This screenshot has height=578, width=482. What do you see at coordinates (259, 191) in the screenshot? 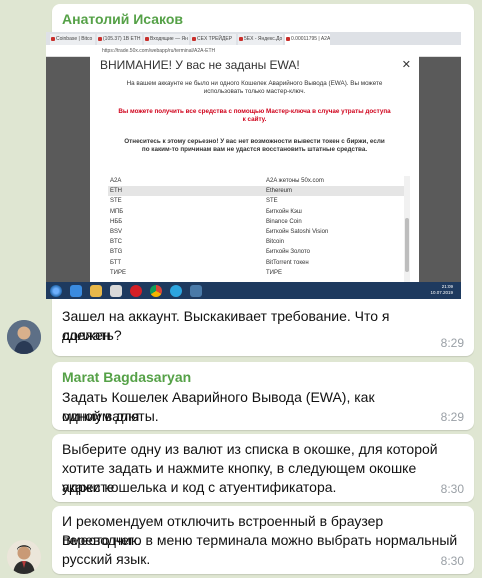
I see `currency-row-selected: ETH Ethereum` at bounding box center [259, 191].